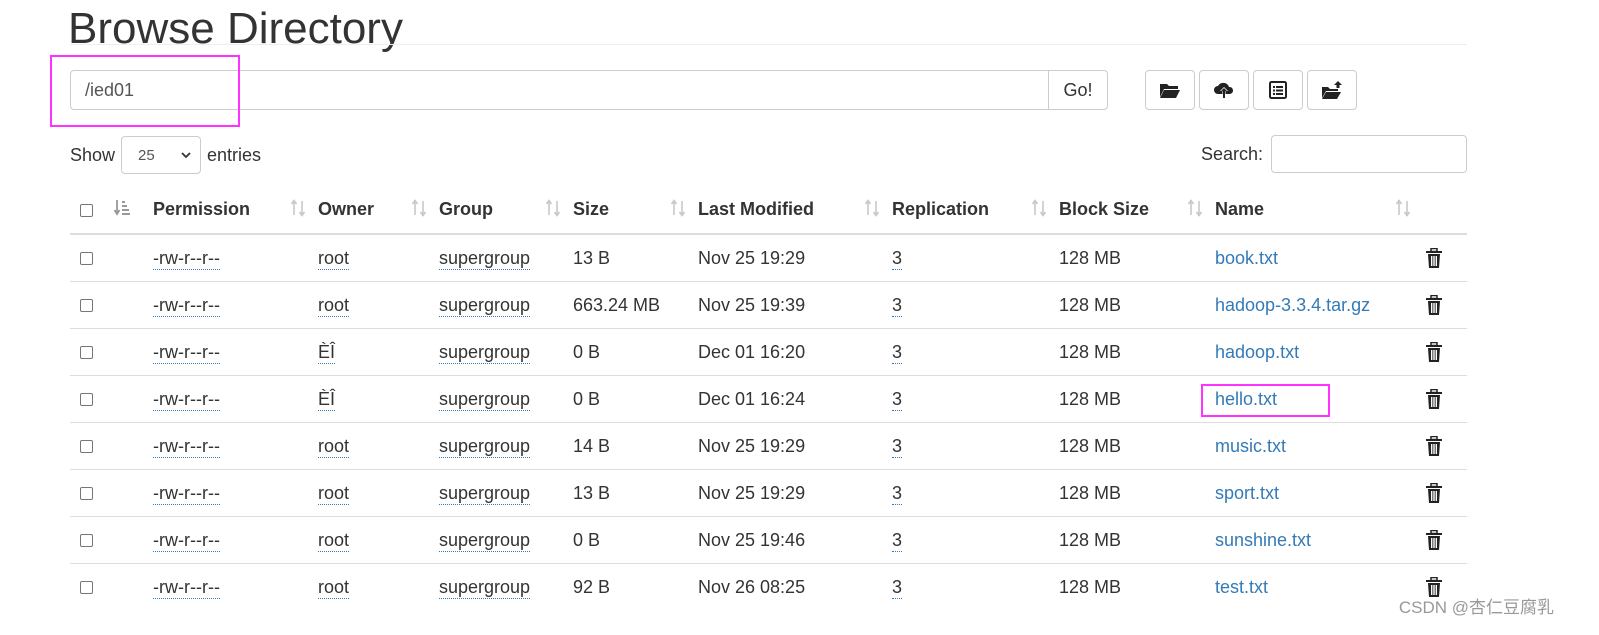 This screenshot has width=1599, height=635. Describe the element at coordinates (1224, 90) in the screenshot. I see `upload-button` at that location.